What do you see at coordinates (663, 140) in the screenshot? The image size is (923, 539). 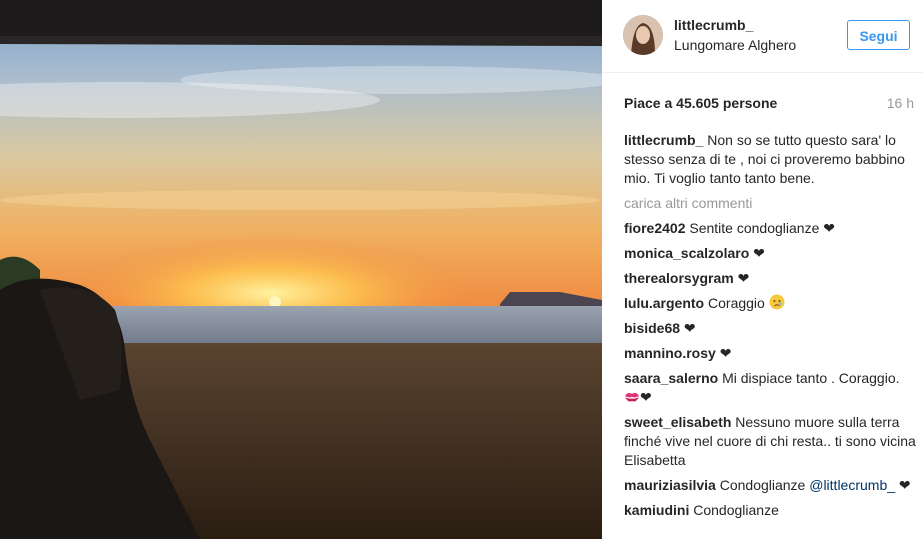 I see `comment-author: littlecrumb_` at bounding box center [663, 140].